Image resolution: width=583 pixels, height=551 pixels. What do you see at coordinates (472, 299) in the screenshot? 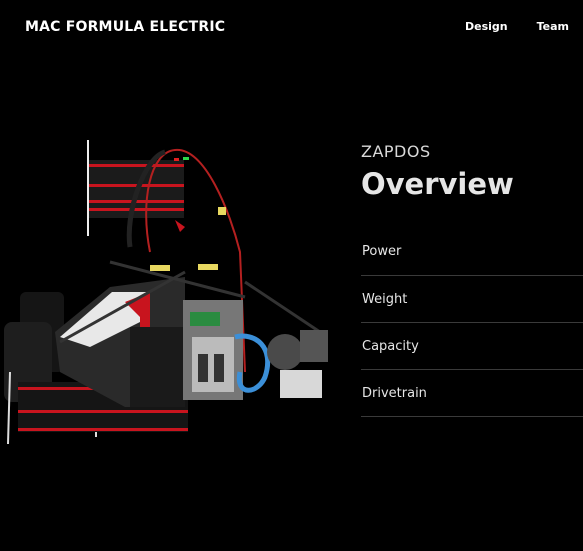
I see `spec-item-weight: Weight` at bounding box center [472, 299].